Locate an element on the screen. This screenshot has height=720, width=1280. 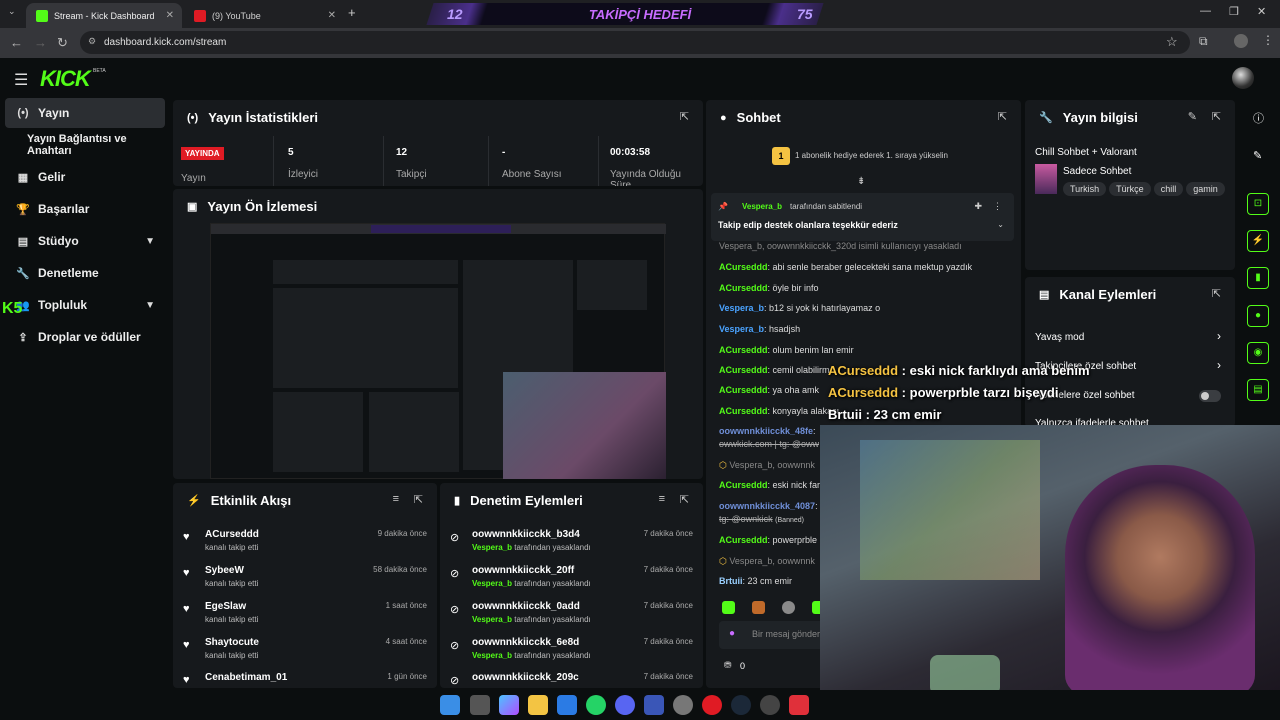
activity-user: ACurseddd is located at coordinates (232, 534).